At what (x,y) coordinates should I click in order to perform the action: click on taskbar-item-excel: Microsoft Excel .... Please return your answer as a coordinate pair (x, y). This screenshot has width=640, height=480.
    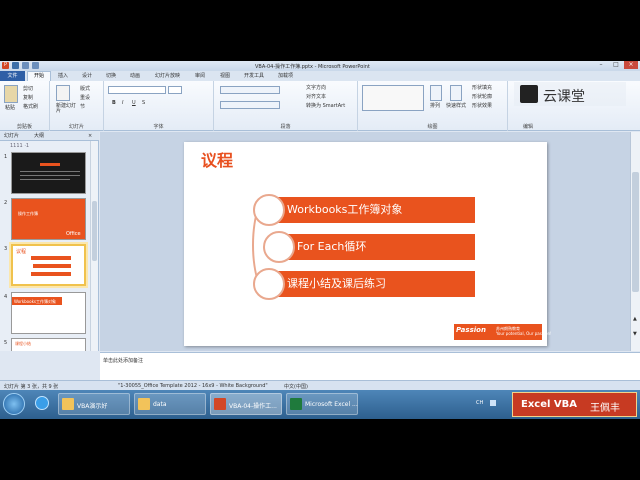
    Looking at the image, I should click on (322, 404).